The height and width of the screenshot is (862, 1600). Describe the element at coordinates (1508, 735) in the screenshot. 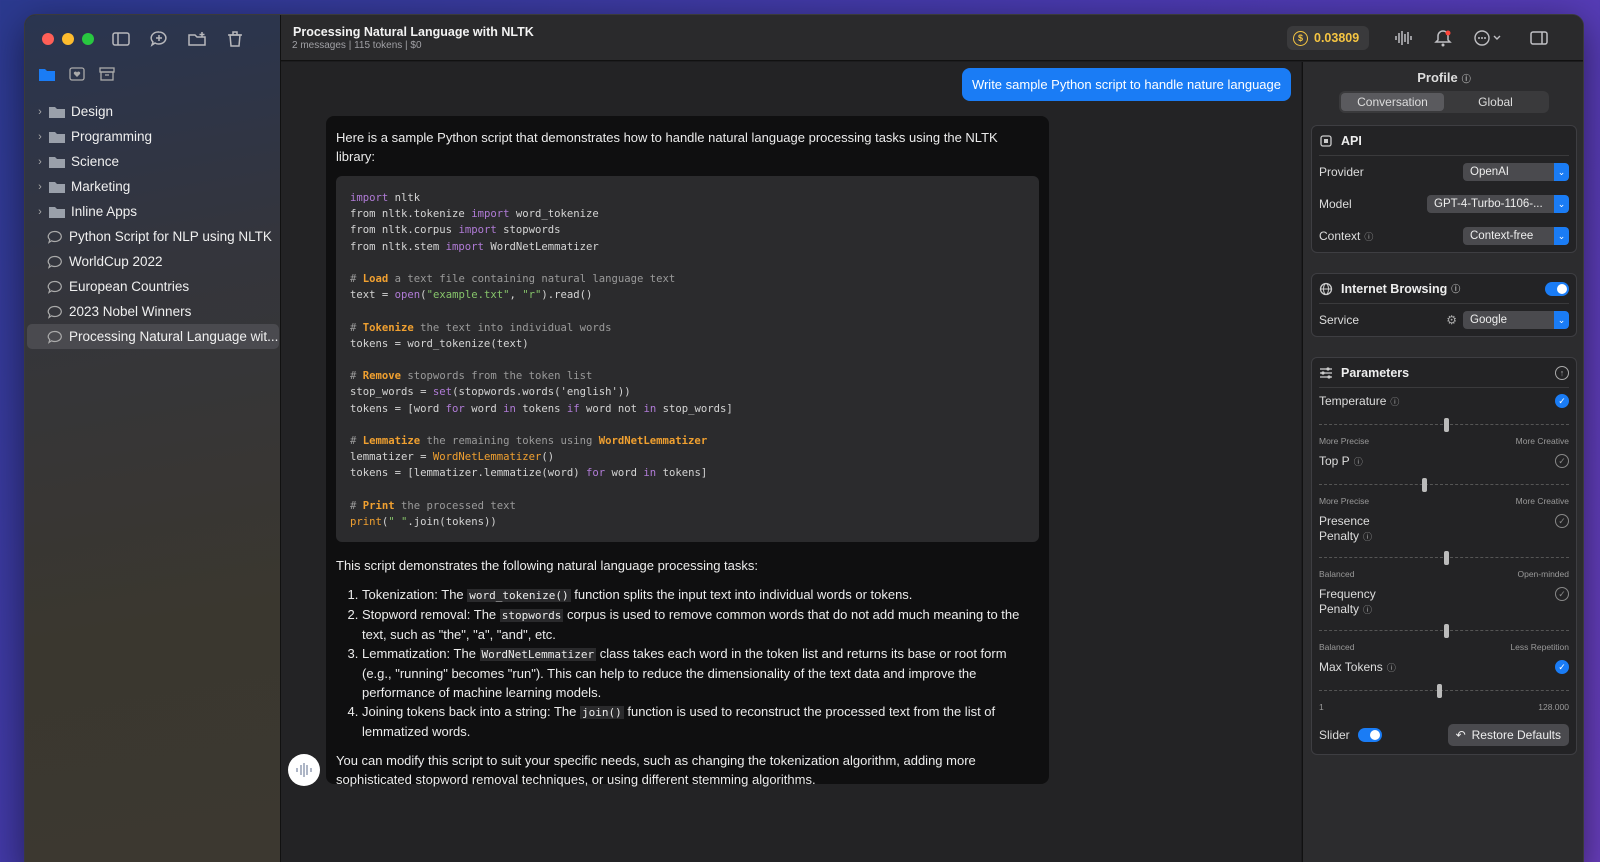

I see `restore-defaults-button: ↶ Restore Defaults` at that location.